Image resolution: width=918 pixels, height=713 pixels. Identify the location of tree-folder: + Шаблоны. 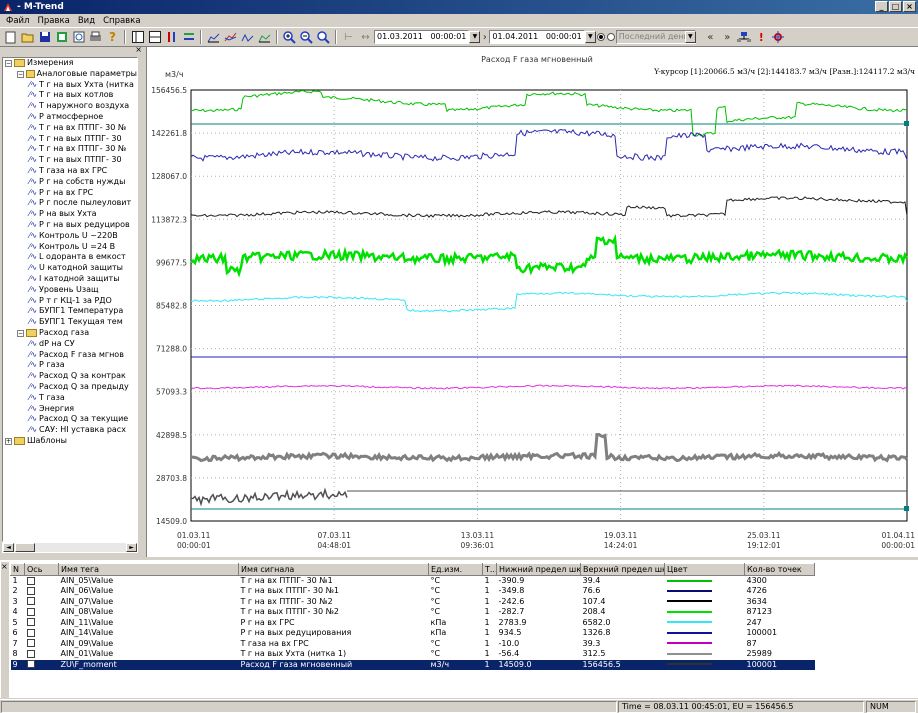
(70, 441).